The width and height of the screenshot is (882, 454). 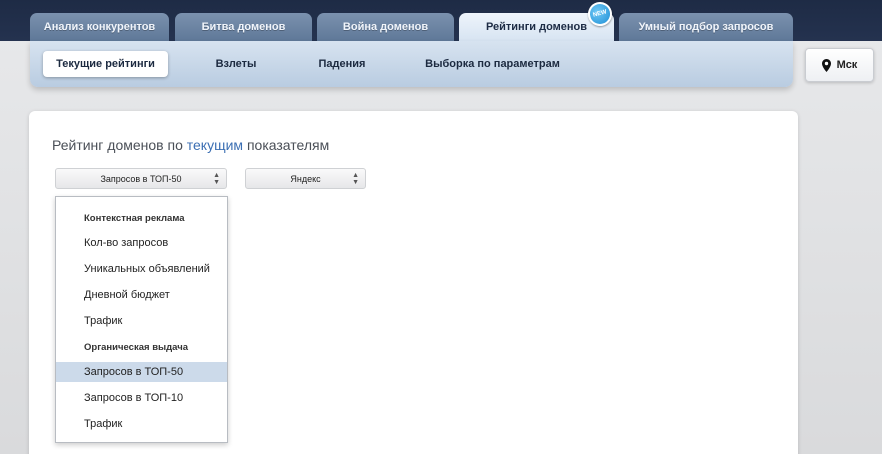 I want to click on tab-domain-war: Война доменов, so click(x=385, y=27).